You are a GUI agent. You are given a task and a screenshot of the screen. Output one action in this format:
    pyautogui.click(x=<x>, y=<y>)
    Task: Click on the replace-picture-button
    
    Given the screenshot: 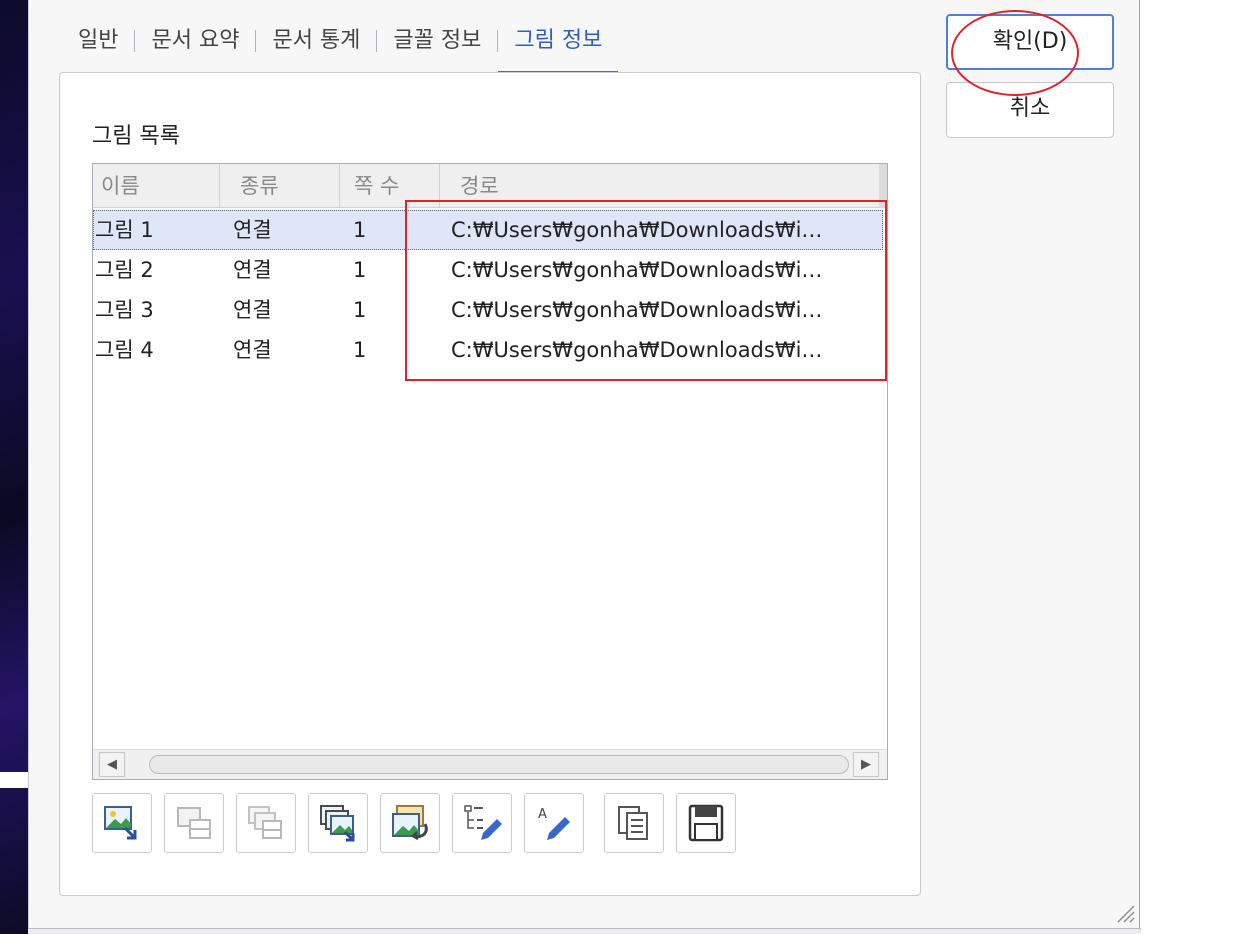 What is the action you would take?
    pyautogui.click(x=410, y=823)
    